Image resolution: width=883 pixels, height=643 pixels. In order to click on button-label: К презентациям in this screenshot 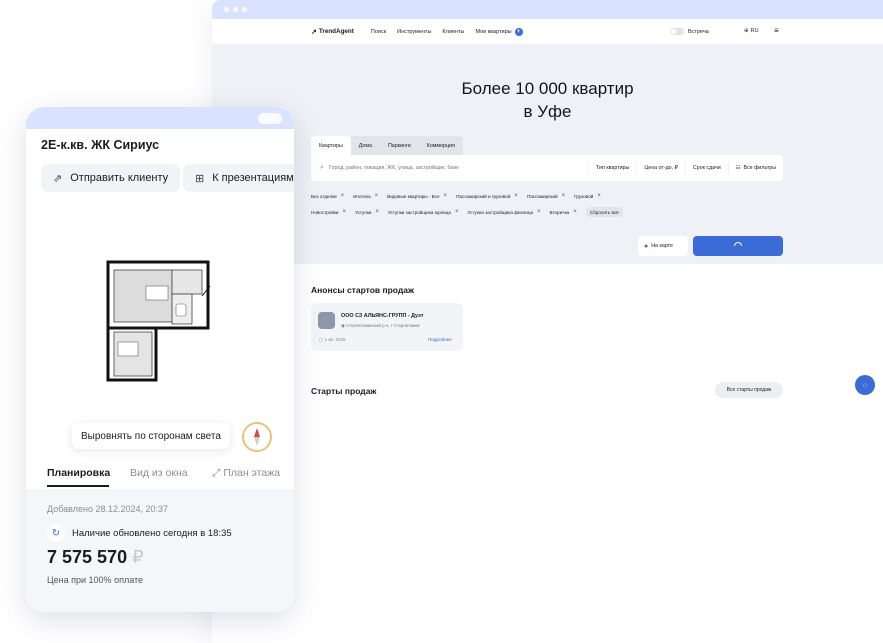, I will do `click(253, 178)`.